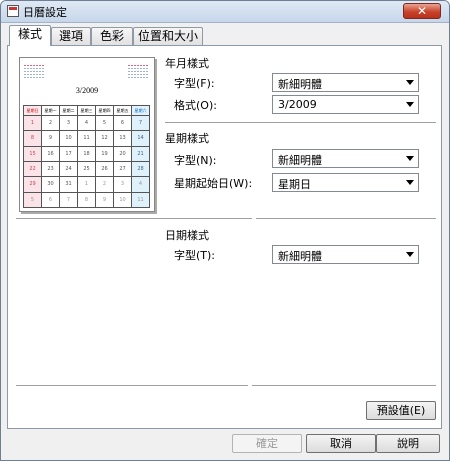 The height and width of the screenshot is (461, 450). What do you see at coordinates (104, 153) in the screenshot?
I see `calendar-day-cell: 19` at bounding box center [104, 153].